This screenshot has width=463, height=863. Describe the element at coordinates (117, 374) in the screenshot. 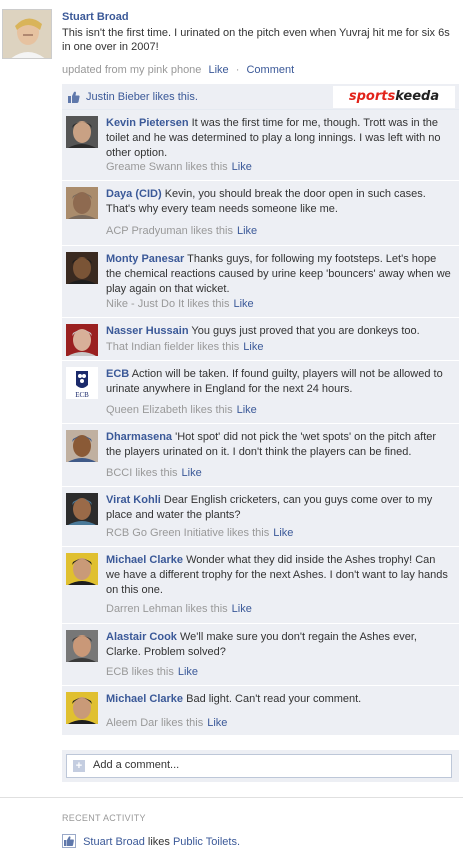

I see `commenter-name: ECB` at that location.